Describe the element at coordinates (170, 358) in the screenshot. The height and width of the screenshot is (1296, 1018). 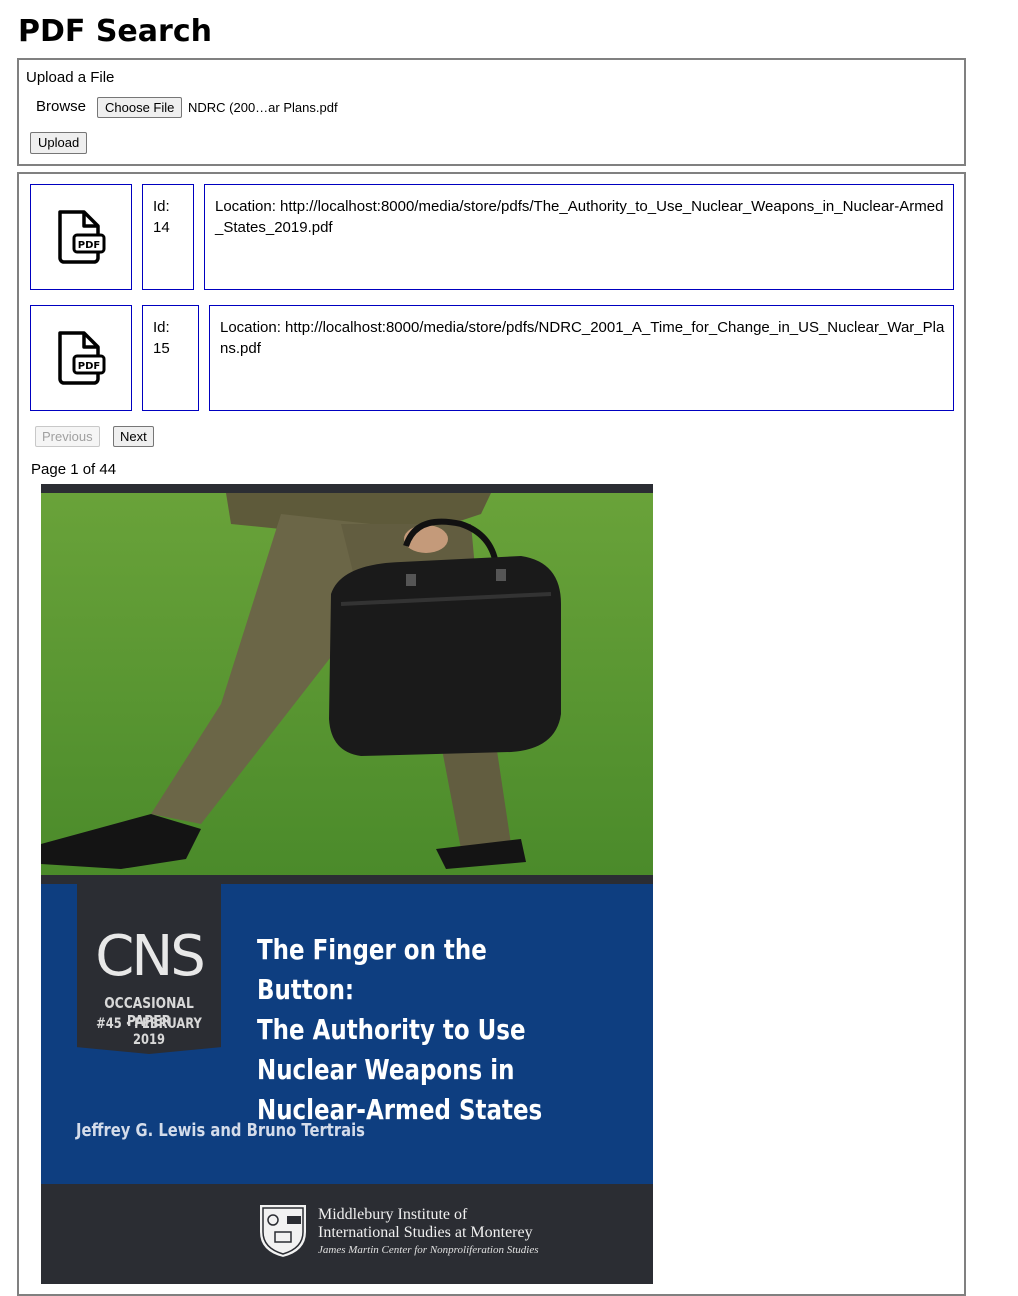
I see `result-id-cell: Id: 15` at that location.